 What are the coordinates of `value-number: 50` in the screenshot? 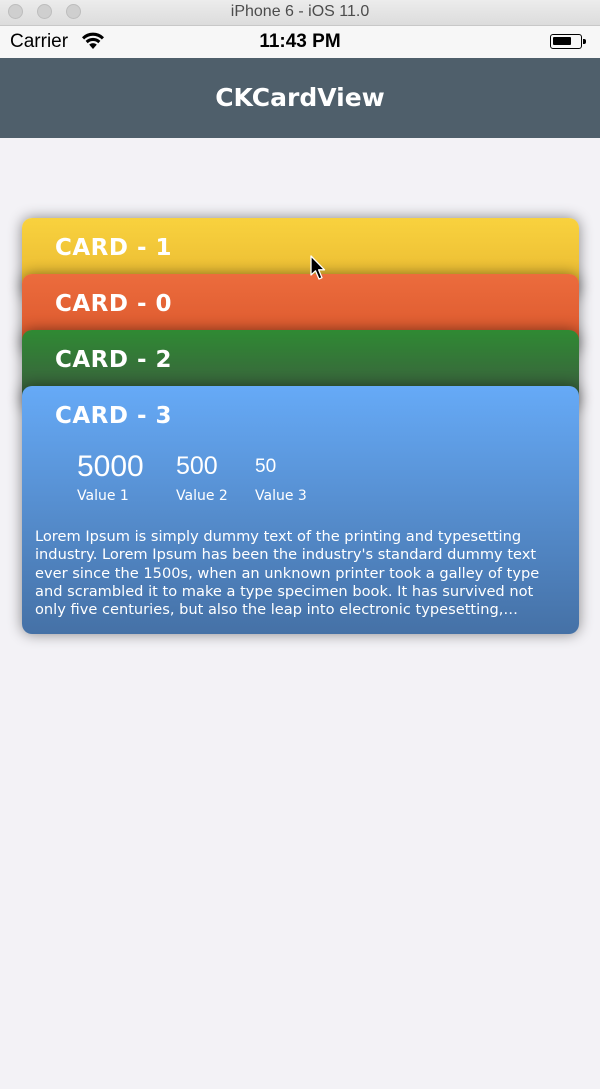 It's located at (266, 466).